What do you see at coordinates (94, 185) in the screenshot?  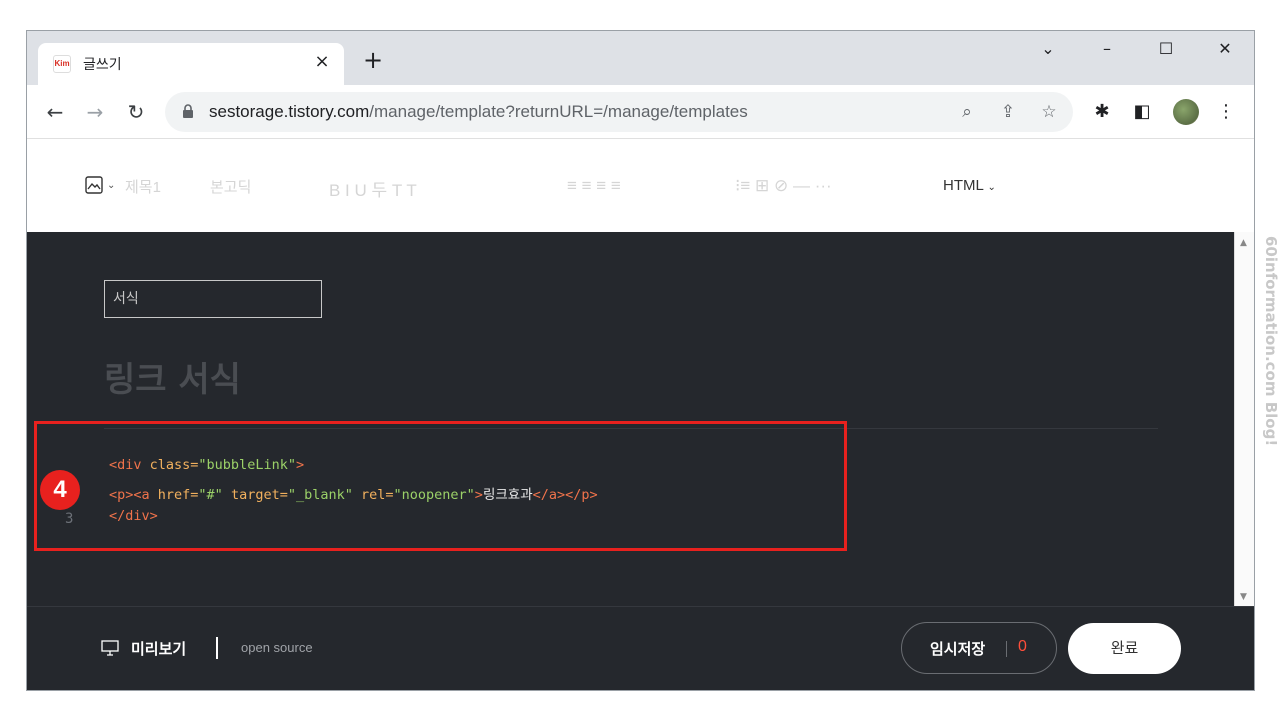 I see `image-insert-icon` at bounding box center [94, 185].